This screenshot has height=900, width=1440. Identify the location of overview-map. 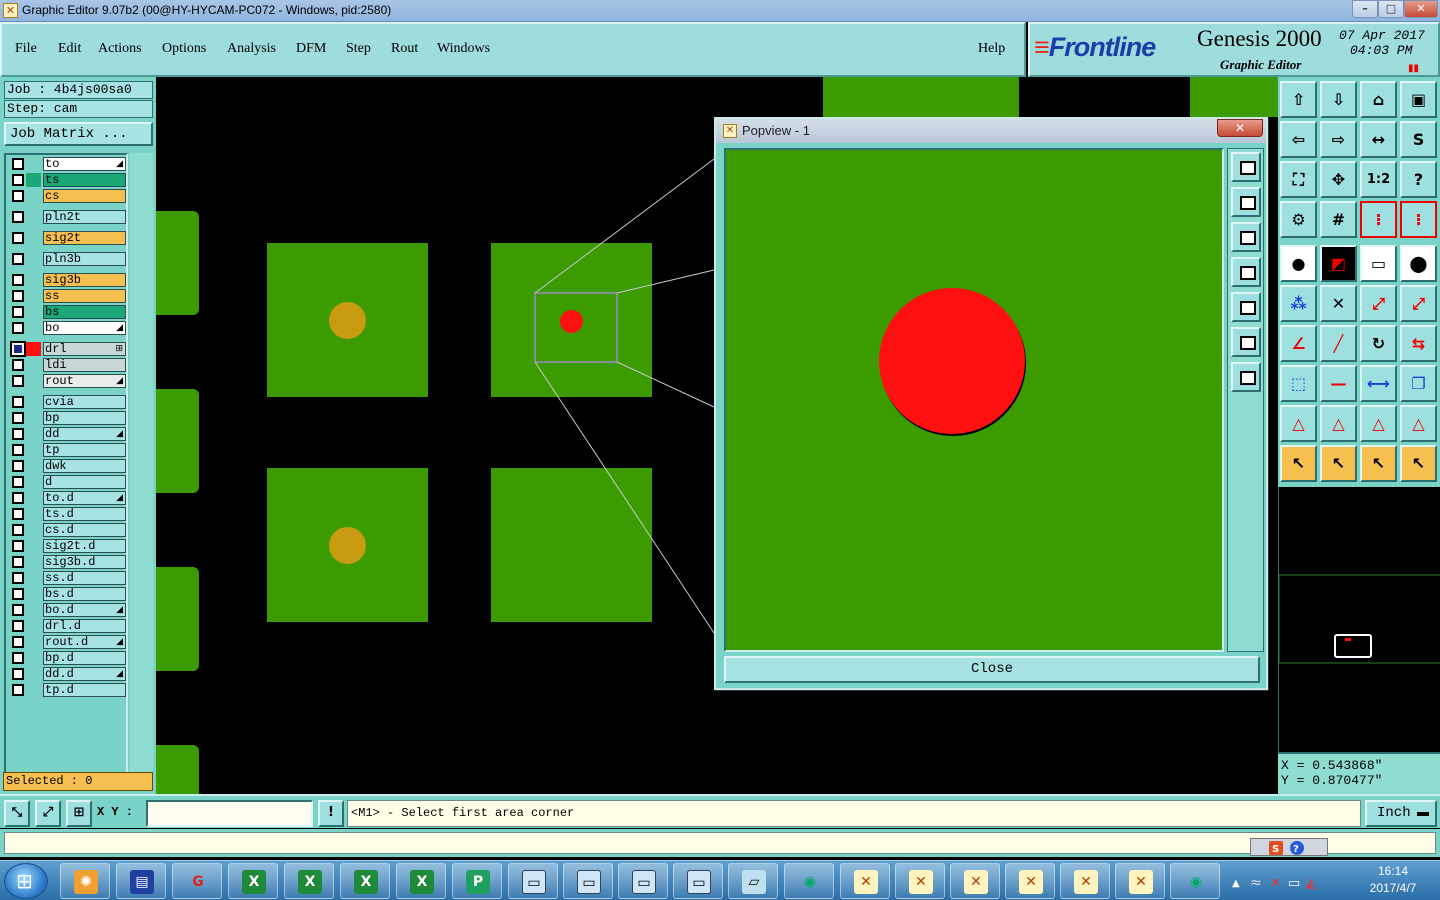
(1359, 619).